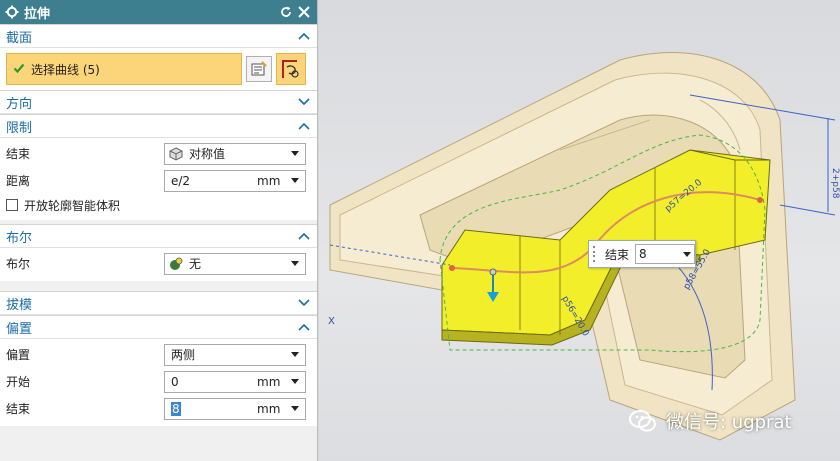  What do you see at coordinates (643, 421) in the screenshot?
I see `wechat-icon` at bounding box center [643, 421].